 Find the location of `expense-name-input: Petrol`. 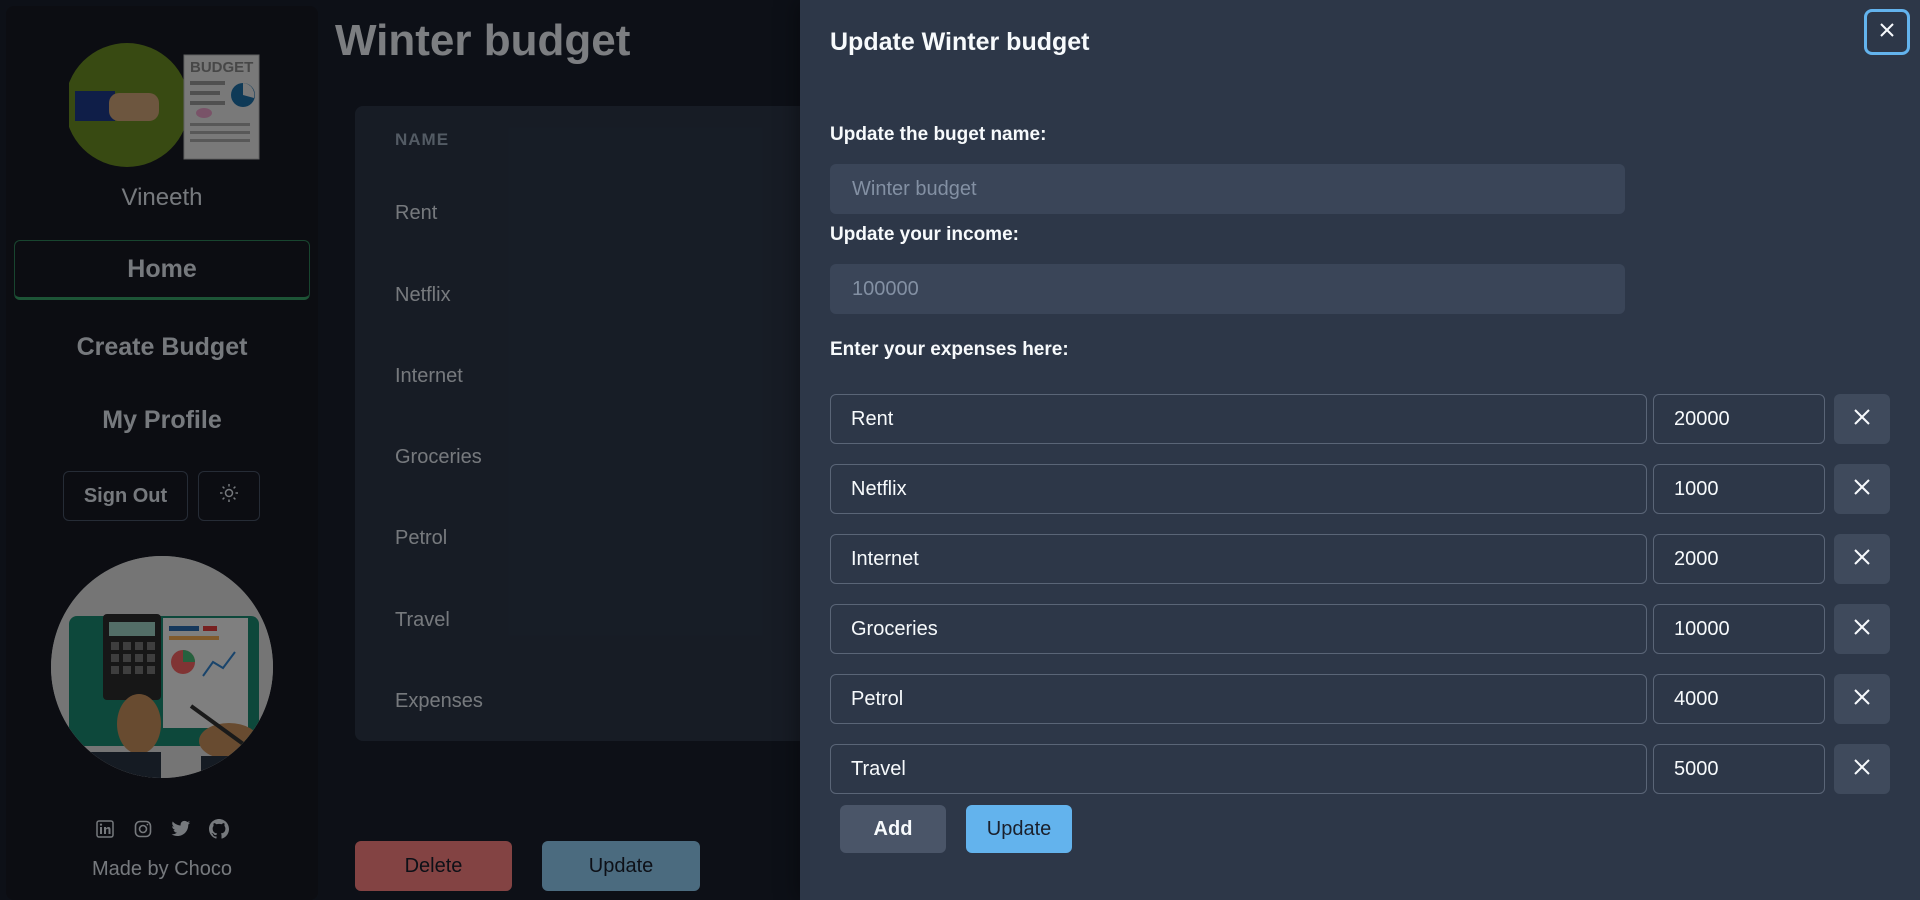

expense-name-input: Petrol is located at coordinates (1238, 699).